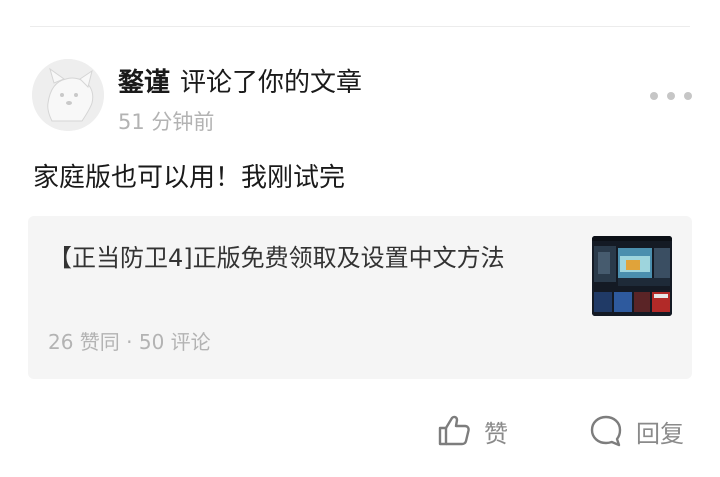  Describe the element at coordinates (606, 431) in the screenshot. I see `speech-bubble-icon` at that location.